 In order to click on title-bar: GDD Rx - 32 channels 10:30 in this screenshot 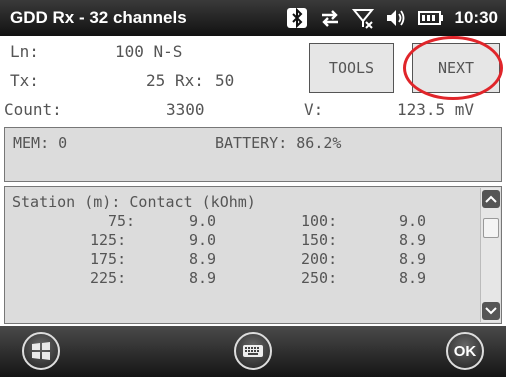, I will do `click(253, 18)`.